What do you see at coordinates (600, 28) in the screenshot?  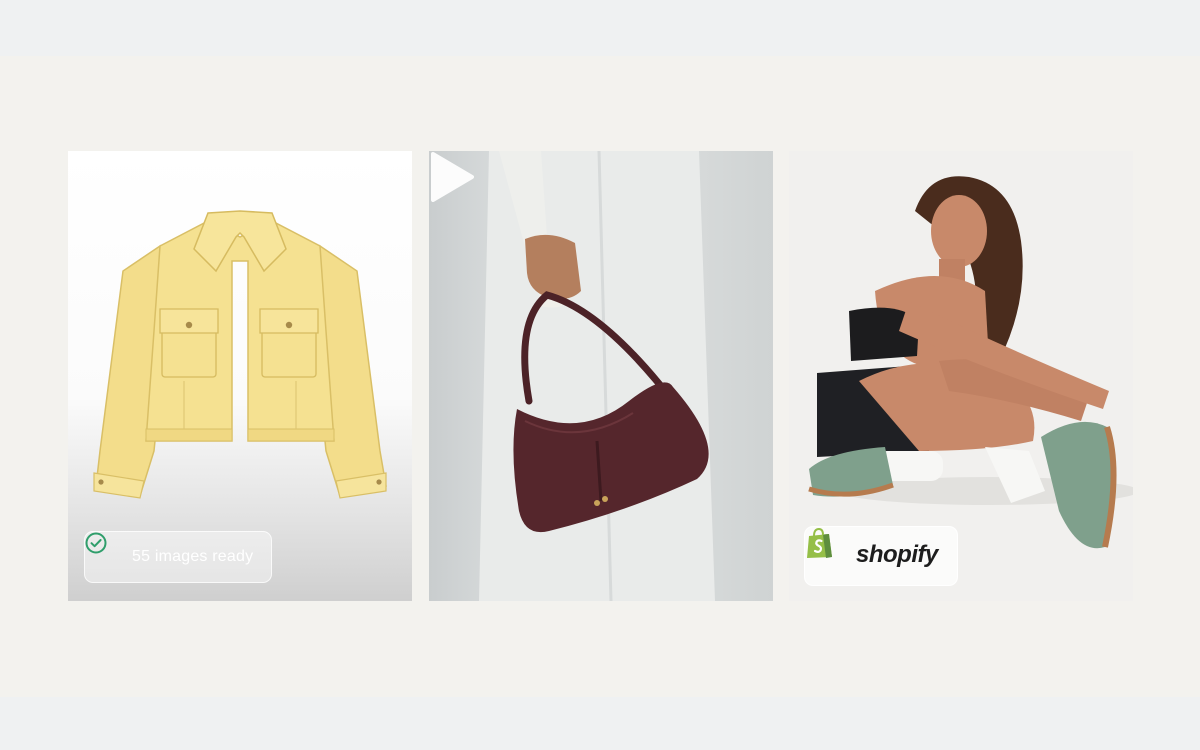 I see `top-band` at bounding box center [600, 28].